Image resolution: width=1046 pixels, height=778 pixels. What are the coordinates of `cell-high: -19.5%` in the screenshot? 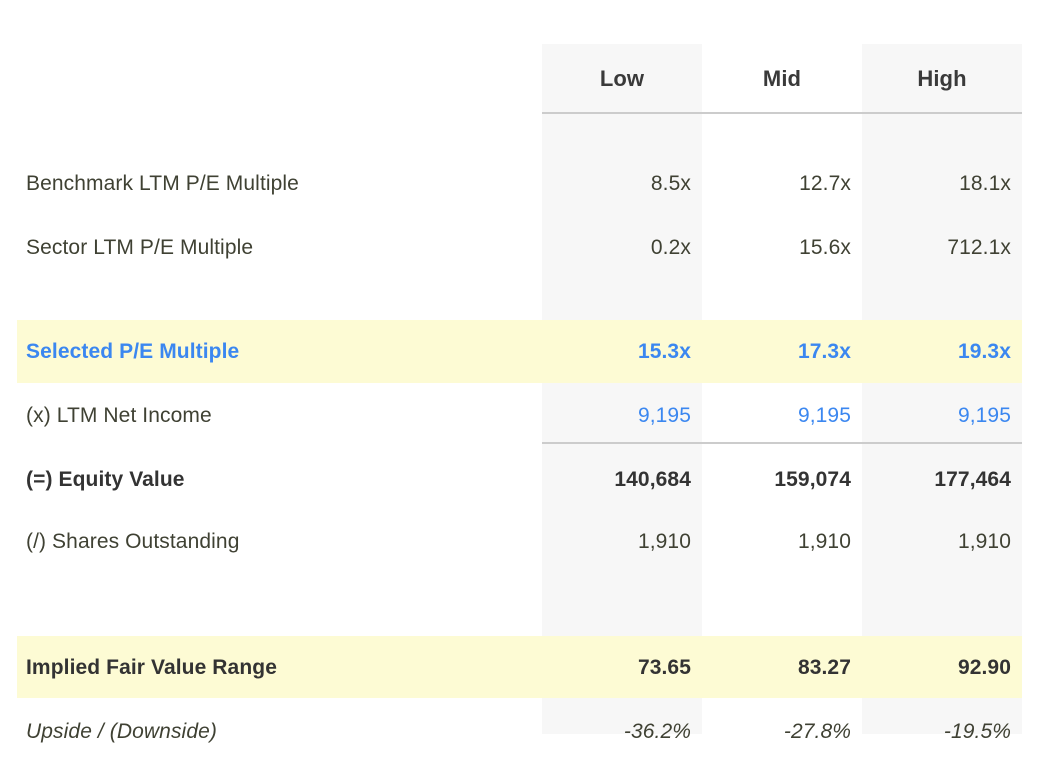 It's located at (977, 731).